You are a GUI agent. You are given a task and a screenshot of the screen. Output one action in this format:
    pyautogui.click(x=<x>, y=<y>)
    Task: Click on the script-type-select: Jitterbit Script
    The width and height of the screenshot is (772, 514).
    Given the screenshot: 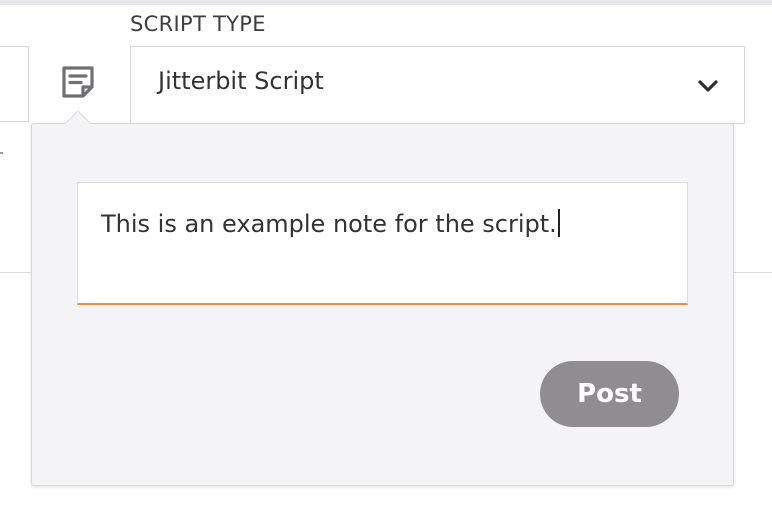 What is the action you would take?
    pyautogui.click(x=437, y=85)
    